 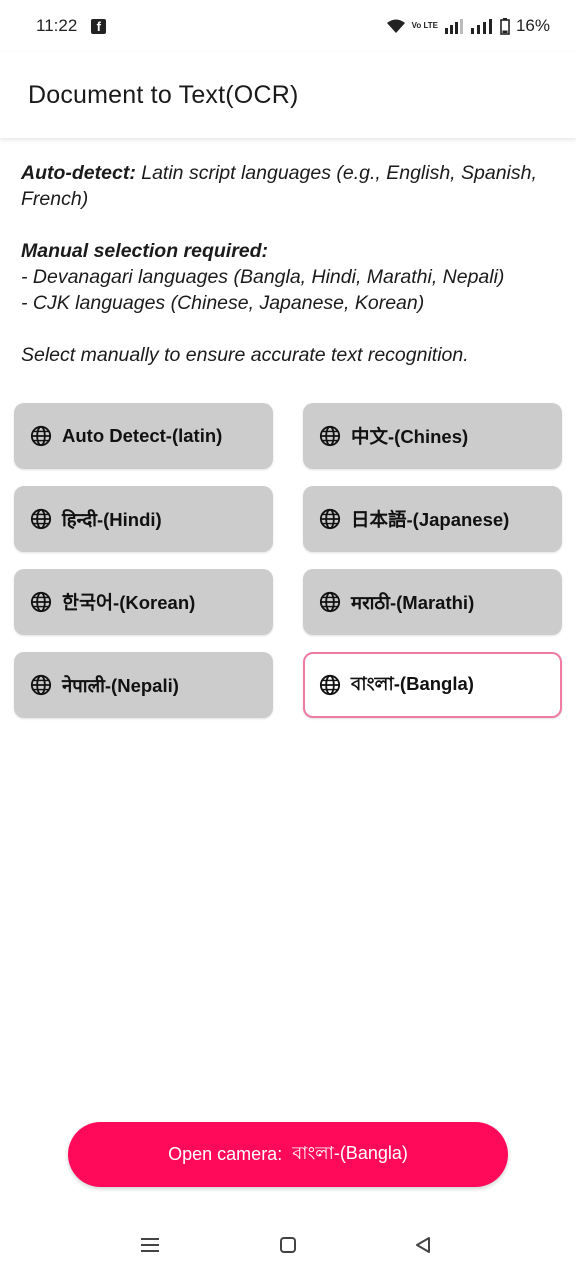 What do you see at coordinates (423, 1245) in the screenshot?
I see `back-icon` at bounding box center [423, 1245].